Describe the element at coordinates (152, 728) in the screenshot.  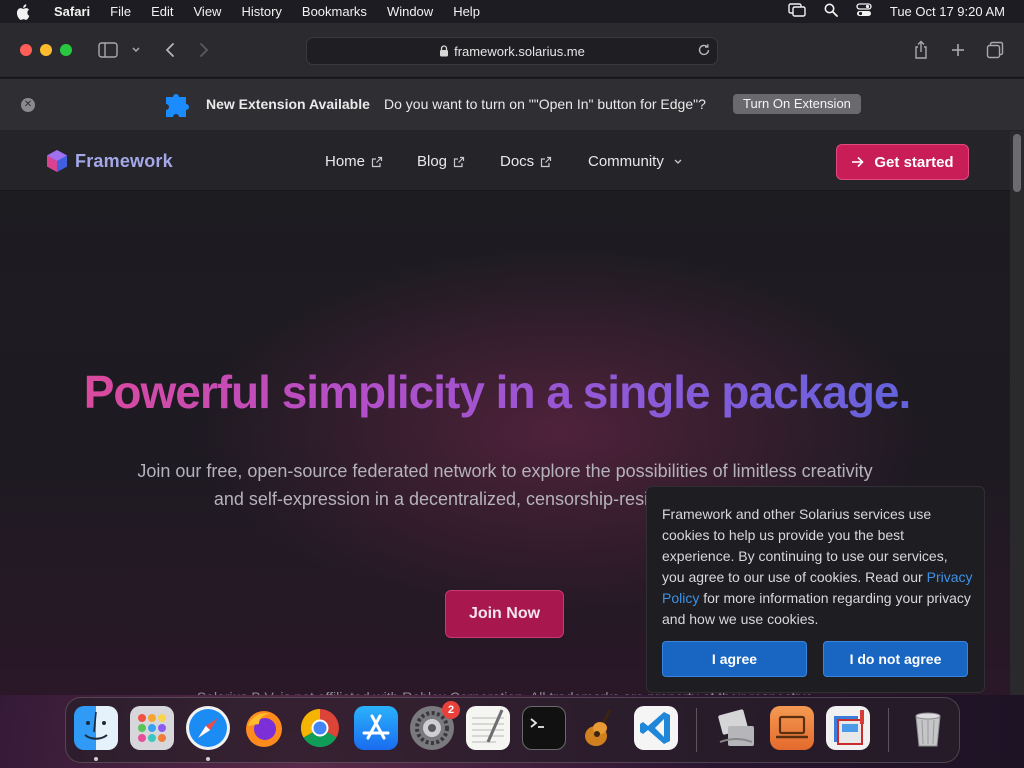
I see `launchpad-icon` at that location.